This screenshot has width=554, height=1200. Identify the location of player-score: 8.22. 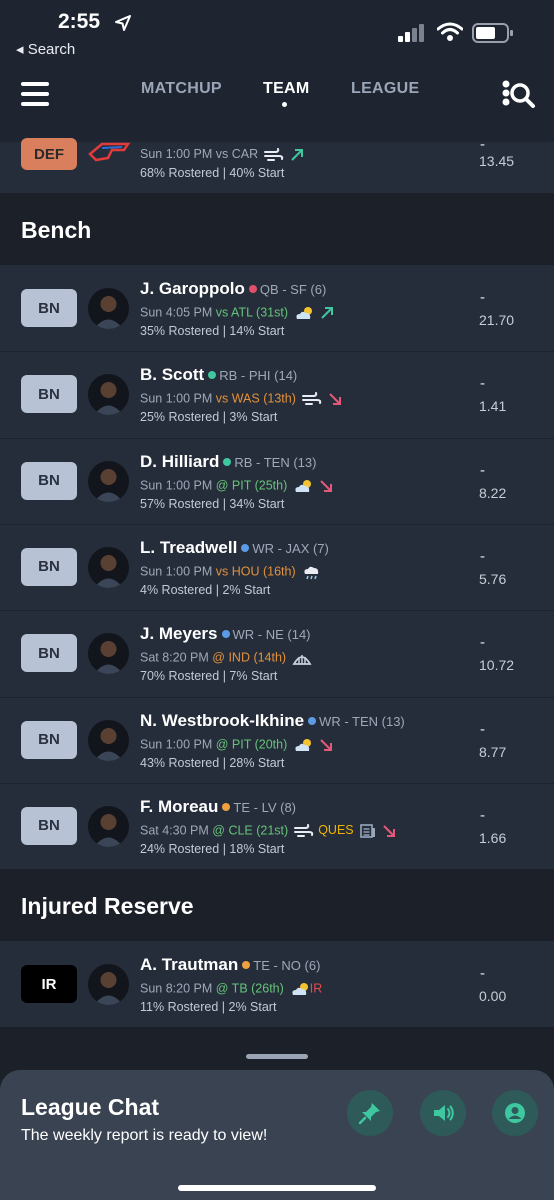
(493, 492).